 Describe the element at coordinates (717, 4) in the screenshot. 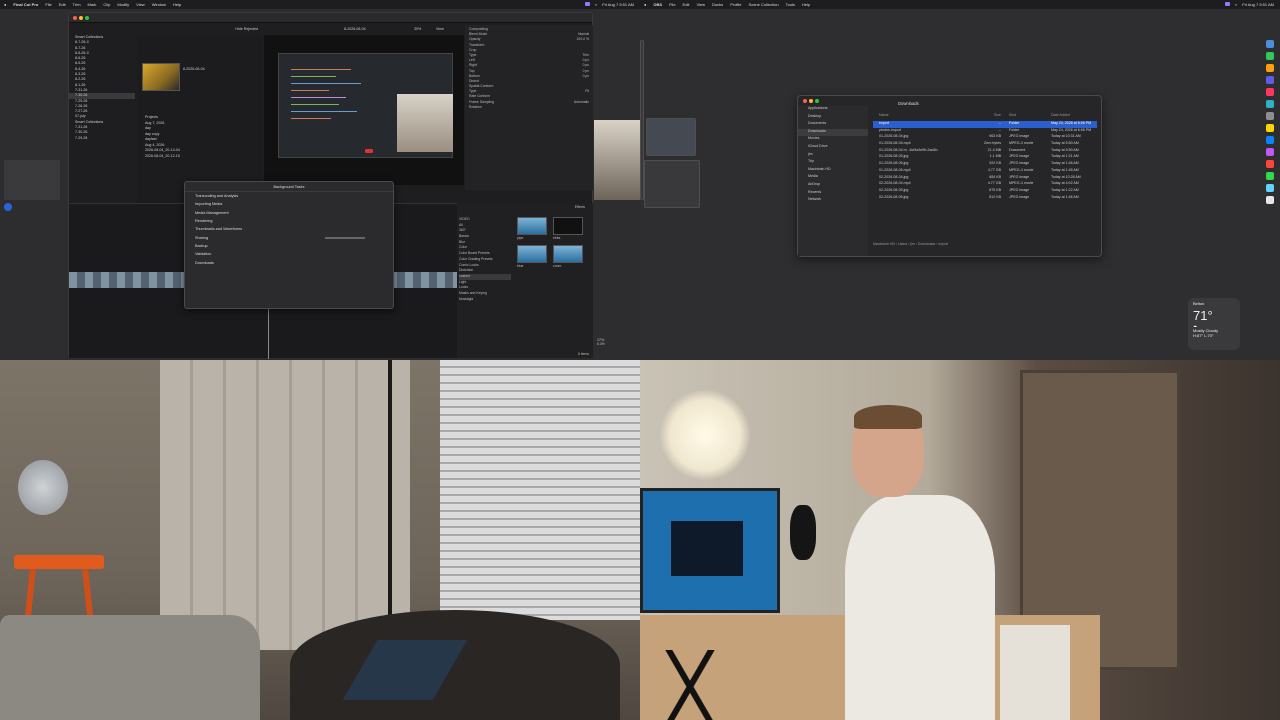

I see `menu-docks: Docks` at that location.